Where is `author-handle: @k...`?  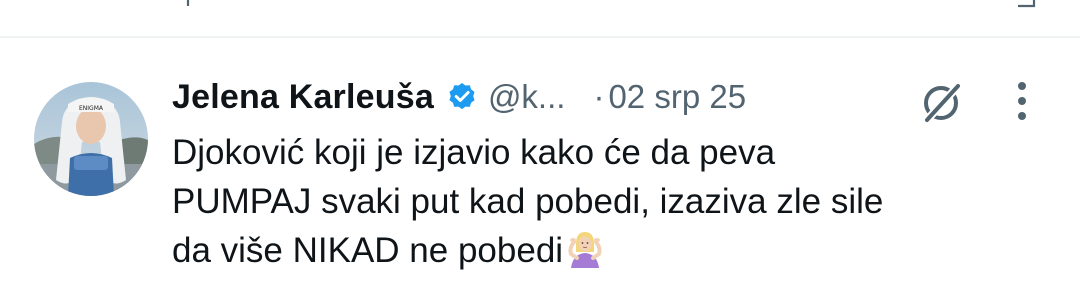
author-handle: @k... is located at coordinates (527, 97).